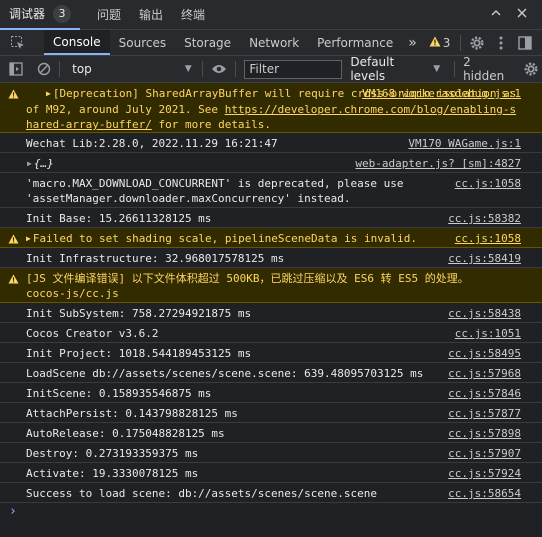 The width and height of the screenshot is (542, 537). What do you see at coordinates (27, 14) in the screenshot?
I see `panel-tab-label: 调试器` at bounding box center [27, 14].